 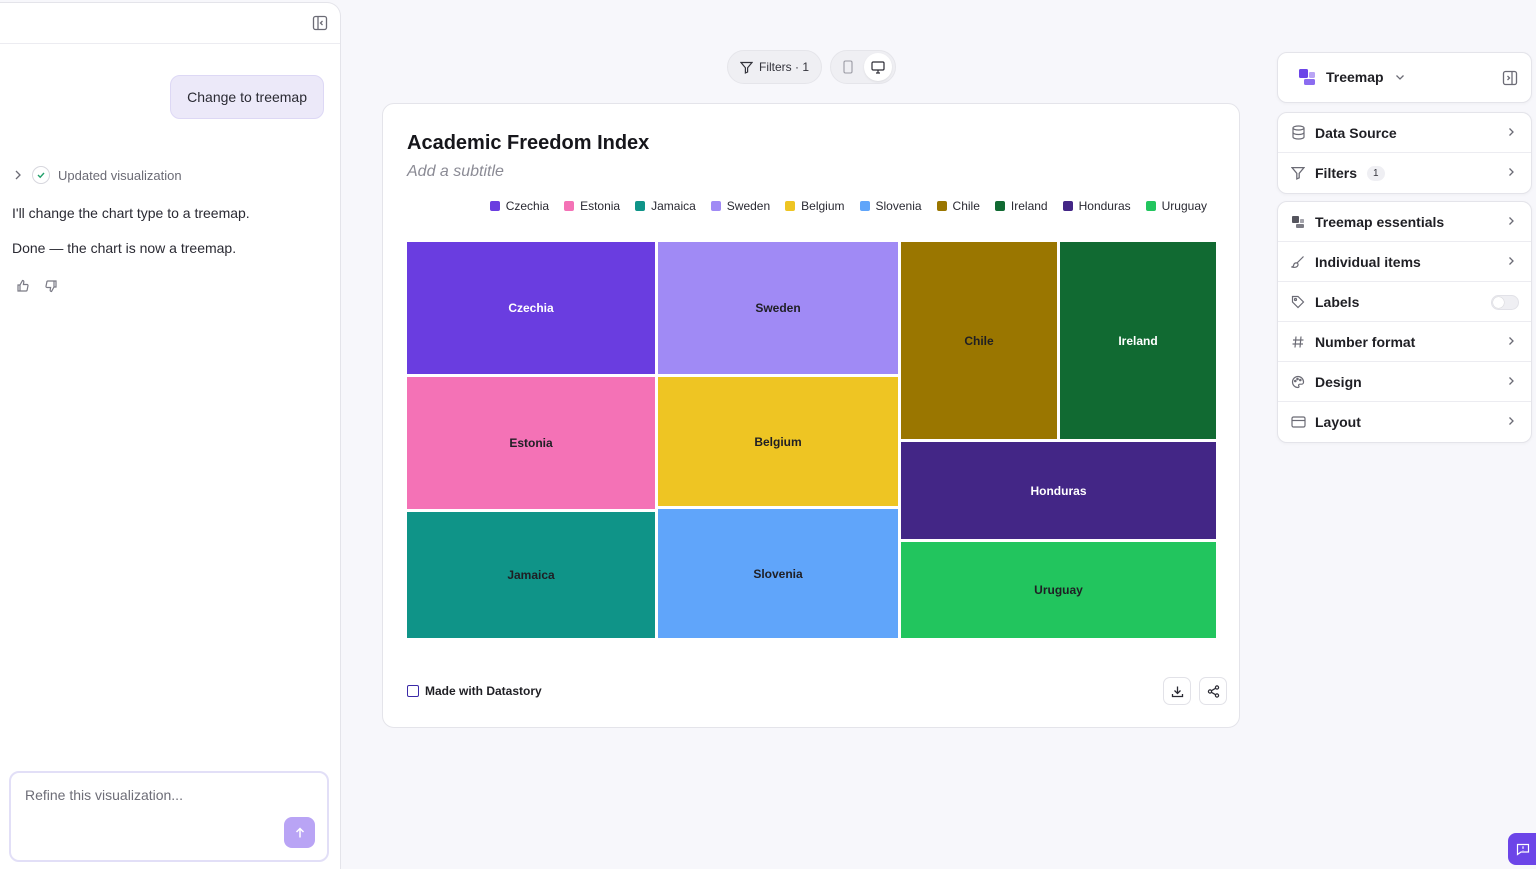 What do you see at coordinates (51, 286) in the screenshot?
I see `thumbs-down-icon` at bounding box center [51, 286].